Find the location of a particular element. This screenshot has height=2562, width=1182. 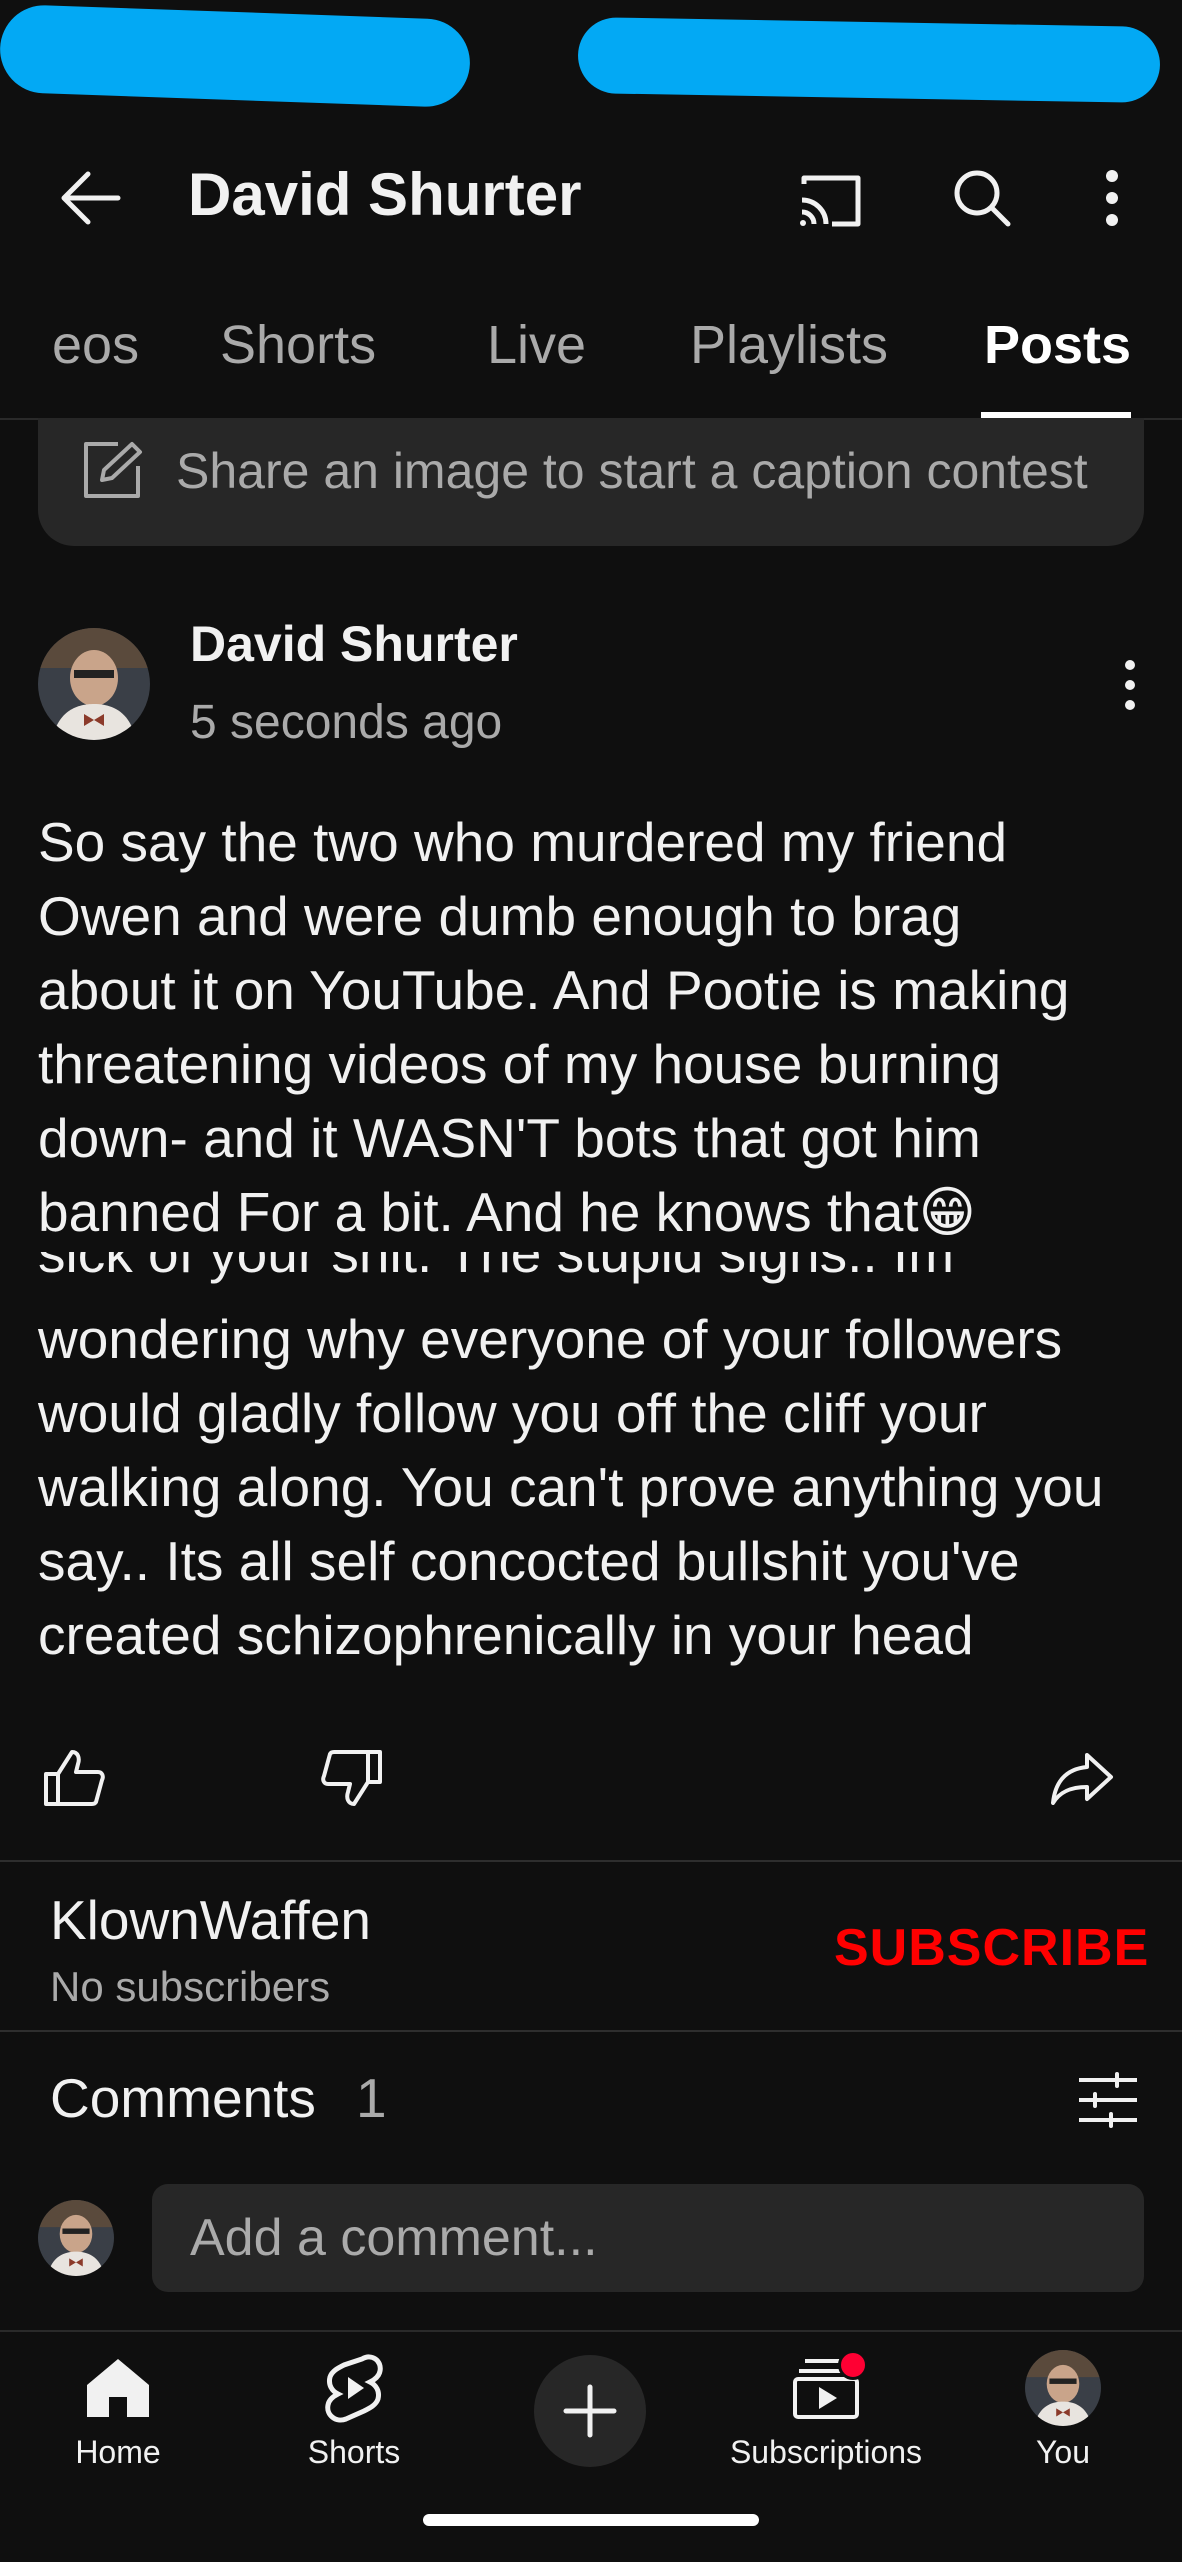

redaction-scribble-left is located at coordinates (236, 56).